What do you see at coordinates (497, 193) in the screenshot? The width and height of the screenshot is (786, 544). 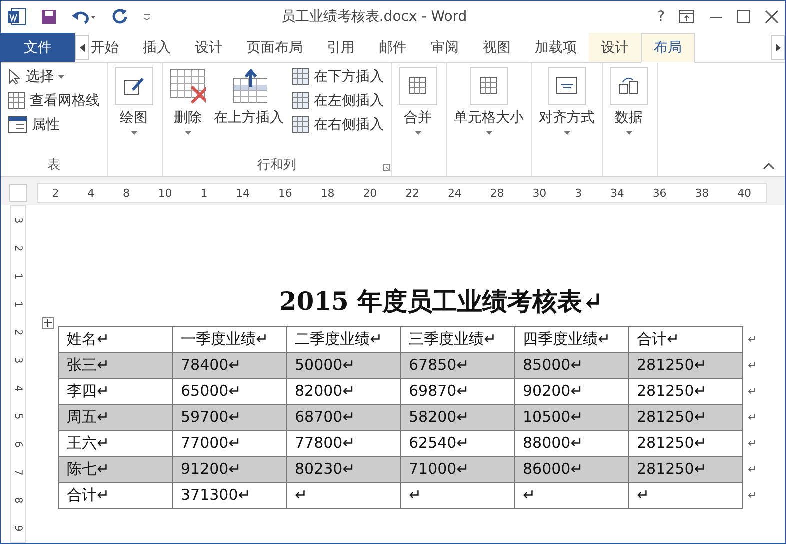 I see `ruler-number: 28` at bounding box center [497, 193].